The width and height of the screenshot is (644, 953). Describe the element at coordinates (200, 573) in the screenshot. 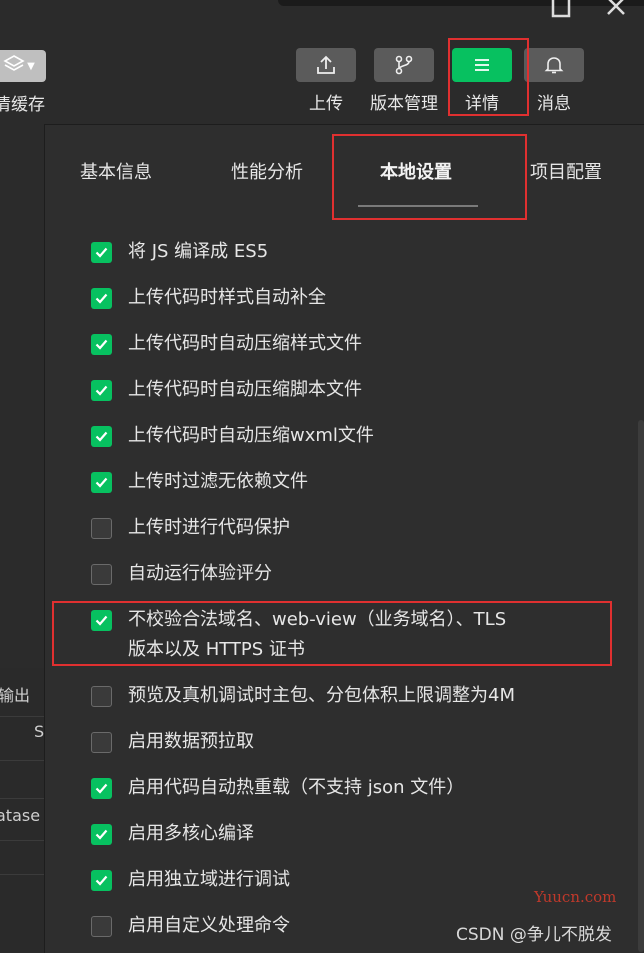

I see `option-label: 自动运行体验评分` at that location.